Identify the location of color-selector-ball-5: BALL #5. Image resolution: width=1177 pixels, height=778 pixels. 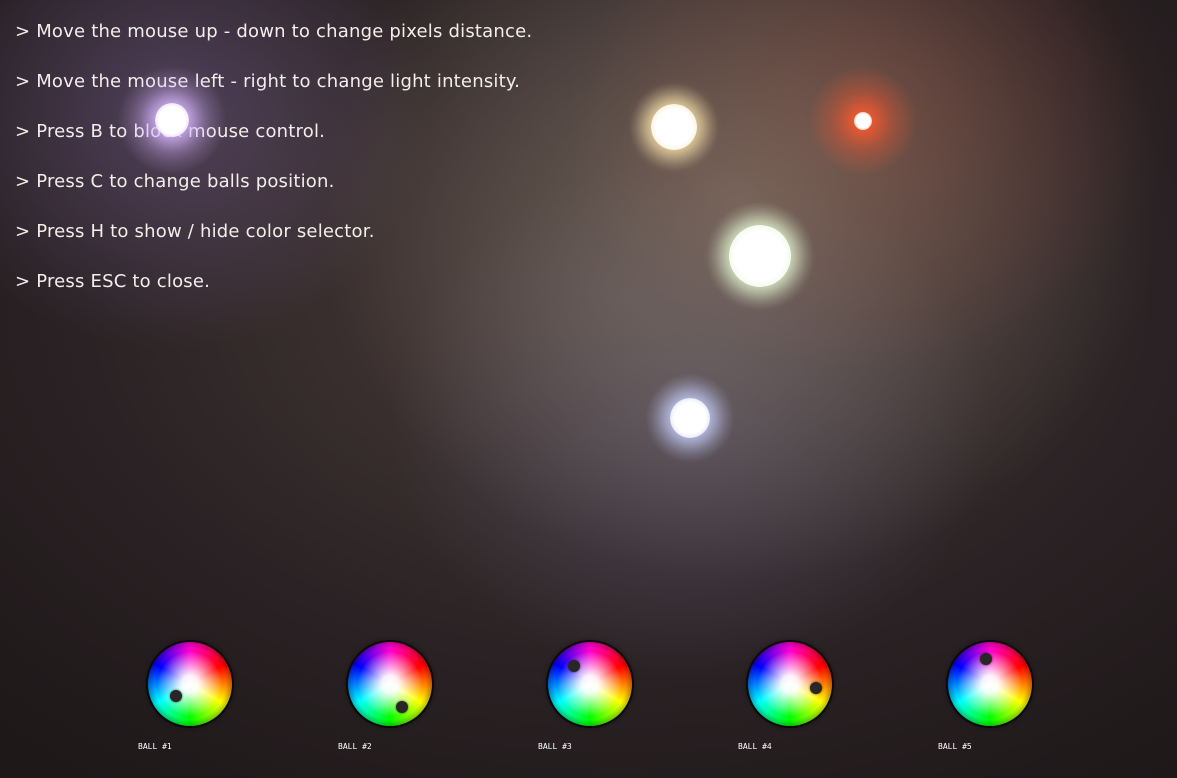
(987, 700).